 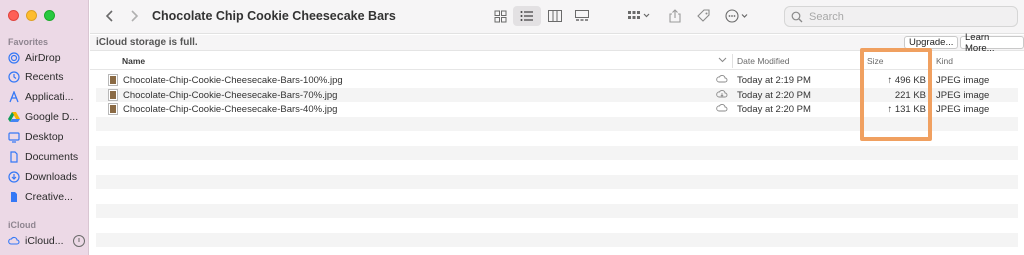 I want to click on sidebar-item-label: Recents, so click(x=44, y=77).